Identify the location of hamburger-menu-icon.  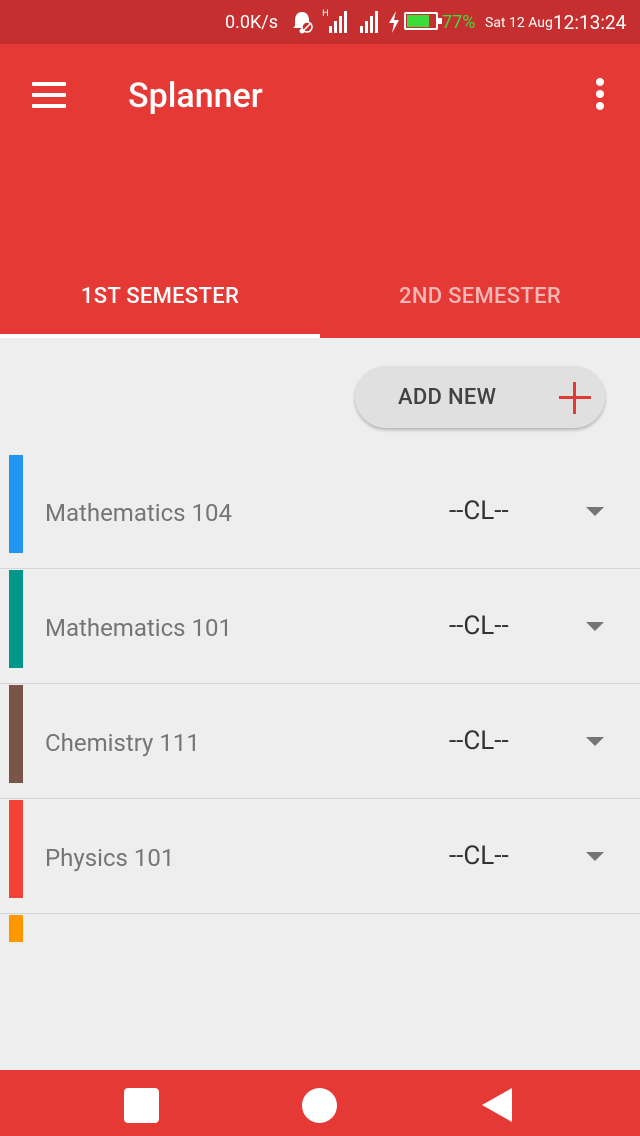
(49, 95).